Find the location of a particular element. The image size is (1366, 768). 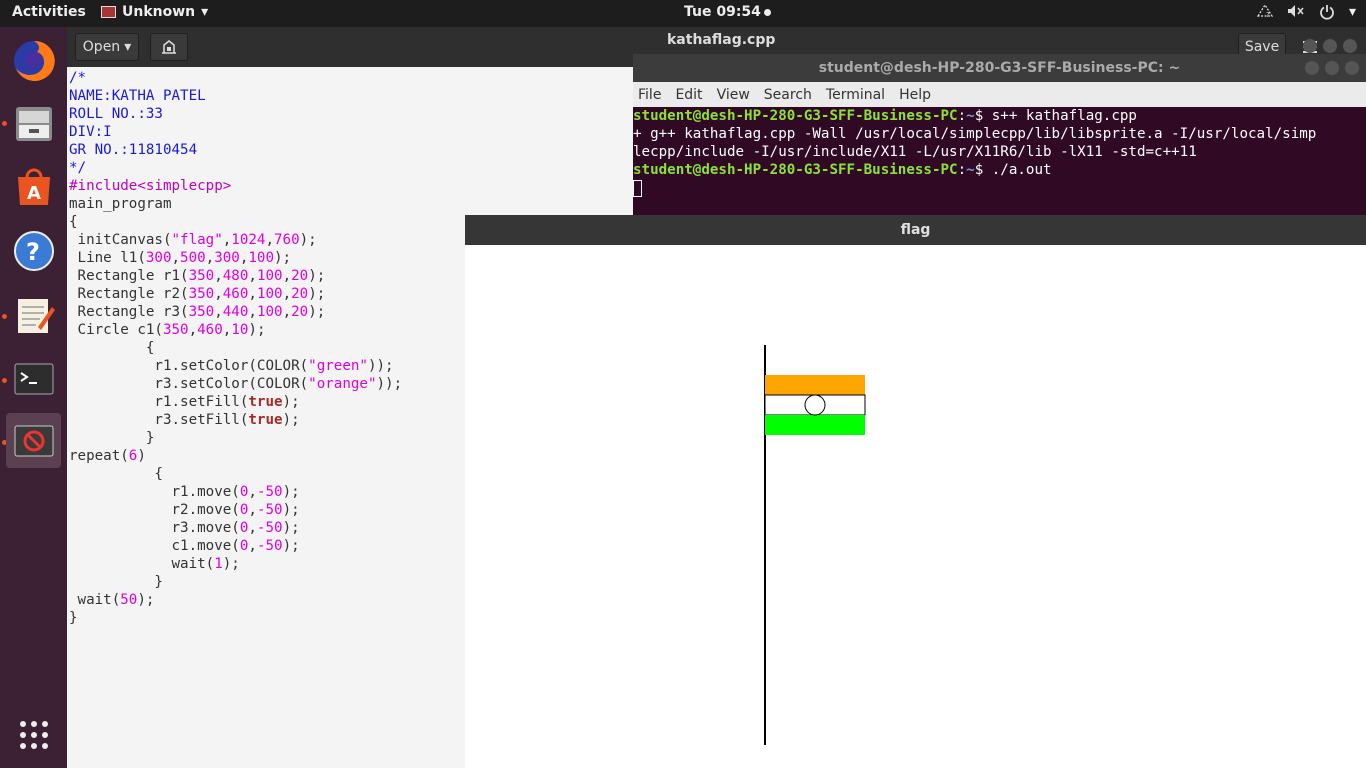

power-icon is located at coordinates (1327, 14).